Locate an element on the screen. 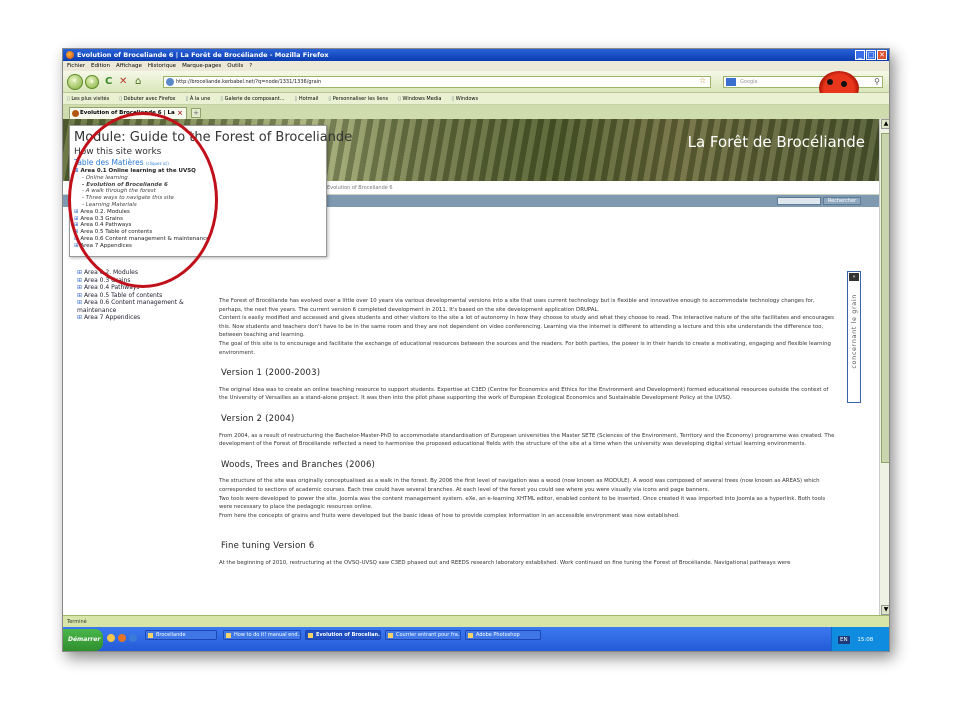 The width and height of the screenshot is (960, 720). bookmark-item: Windows Media is located at coordinates (419, 98).